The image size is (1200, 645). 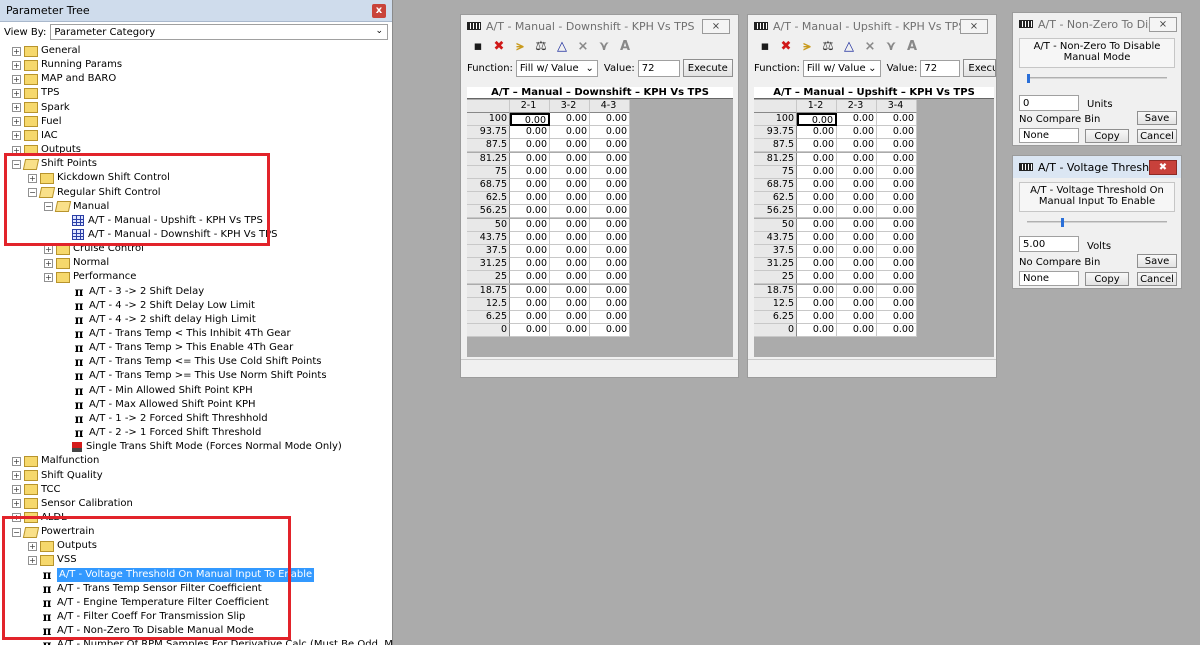 What do you see at coordinates (1157, 118) in the screenshot?
I see `save-button: Save` at bounding box center [1157, 118].